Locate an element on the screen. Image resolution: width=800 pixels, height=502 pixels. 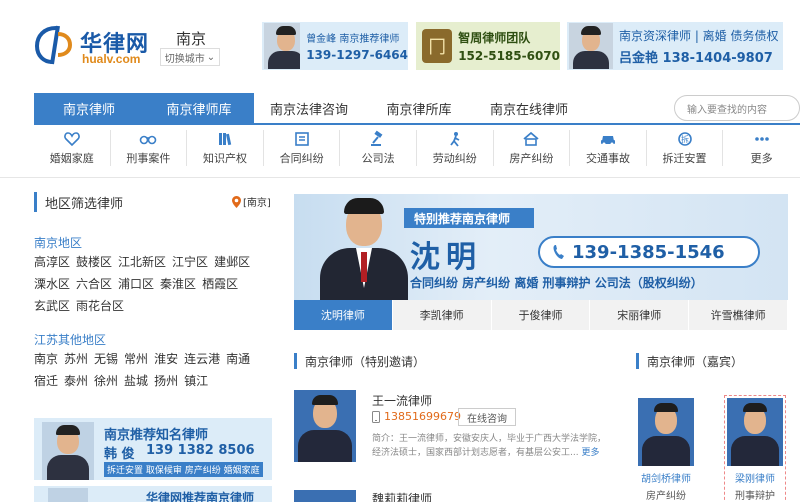
lawyer-tab: 许雪樵律师 is located at coordinates (738, 315).